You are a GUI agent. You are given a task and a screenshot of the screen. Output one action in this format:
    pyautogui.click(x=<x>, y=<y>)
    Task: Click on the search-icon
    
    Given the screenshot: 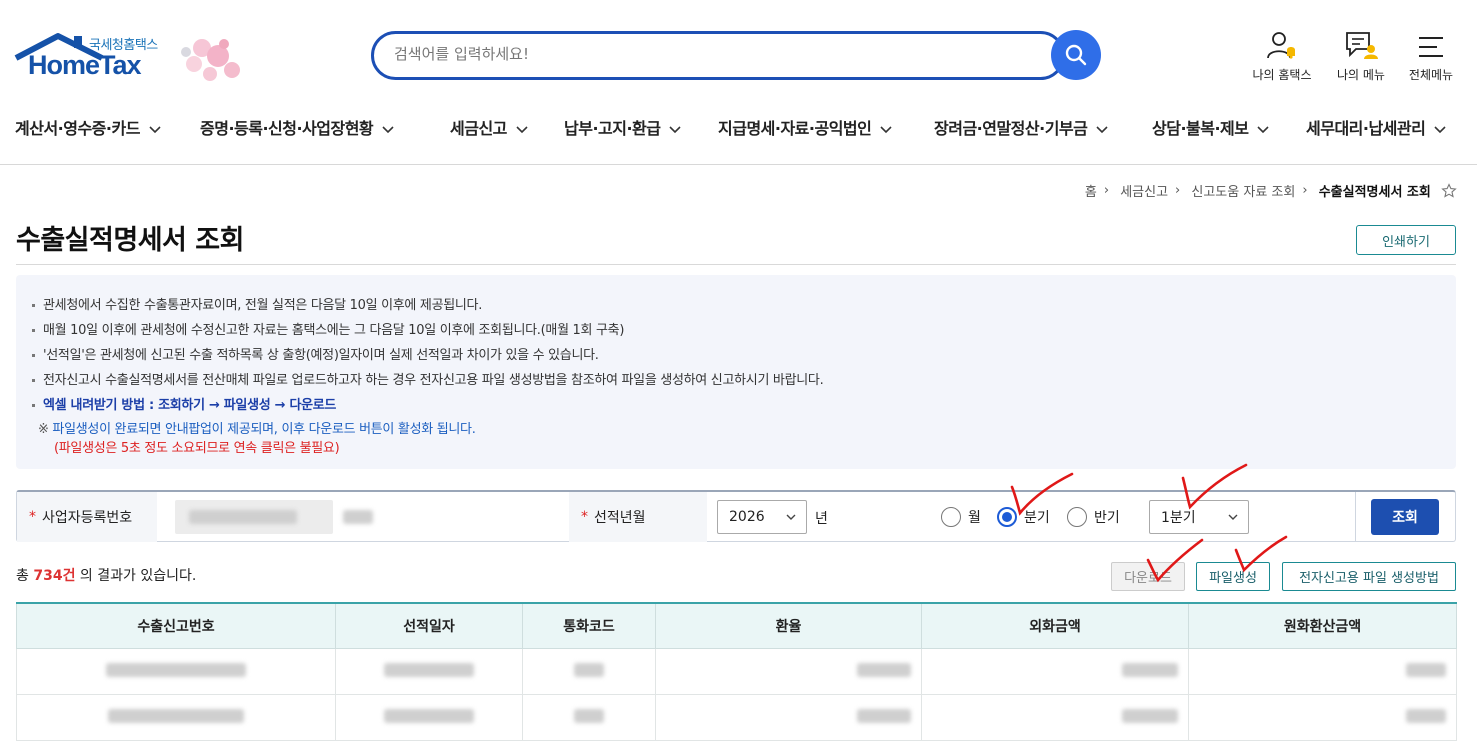 What is the action you would take?
    pyautogui.click(x=1076, y=55)
    